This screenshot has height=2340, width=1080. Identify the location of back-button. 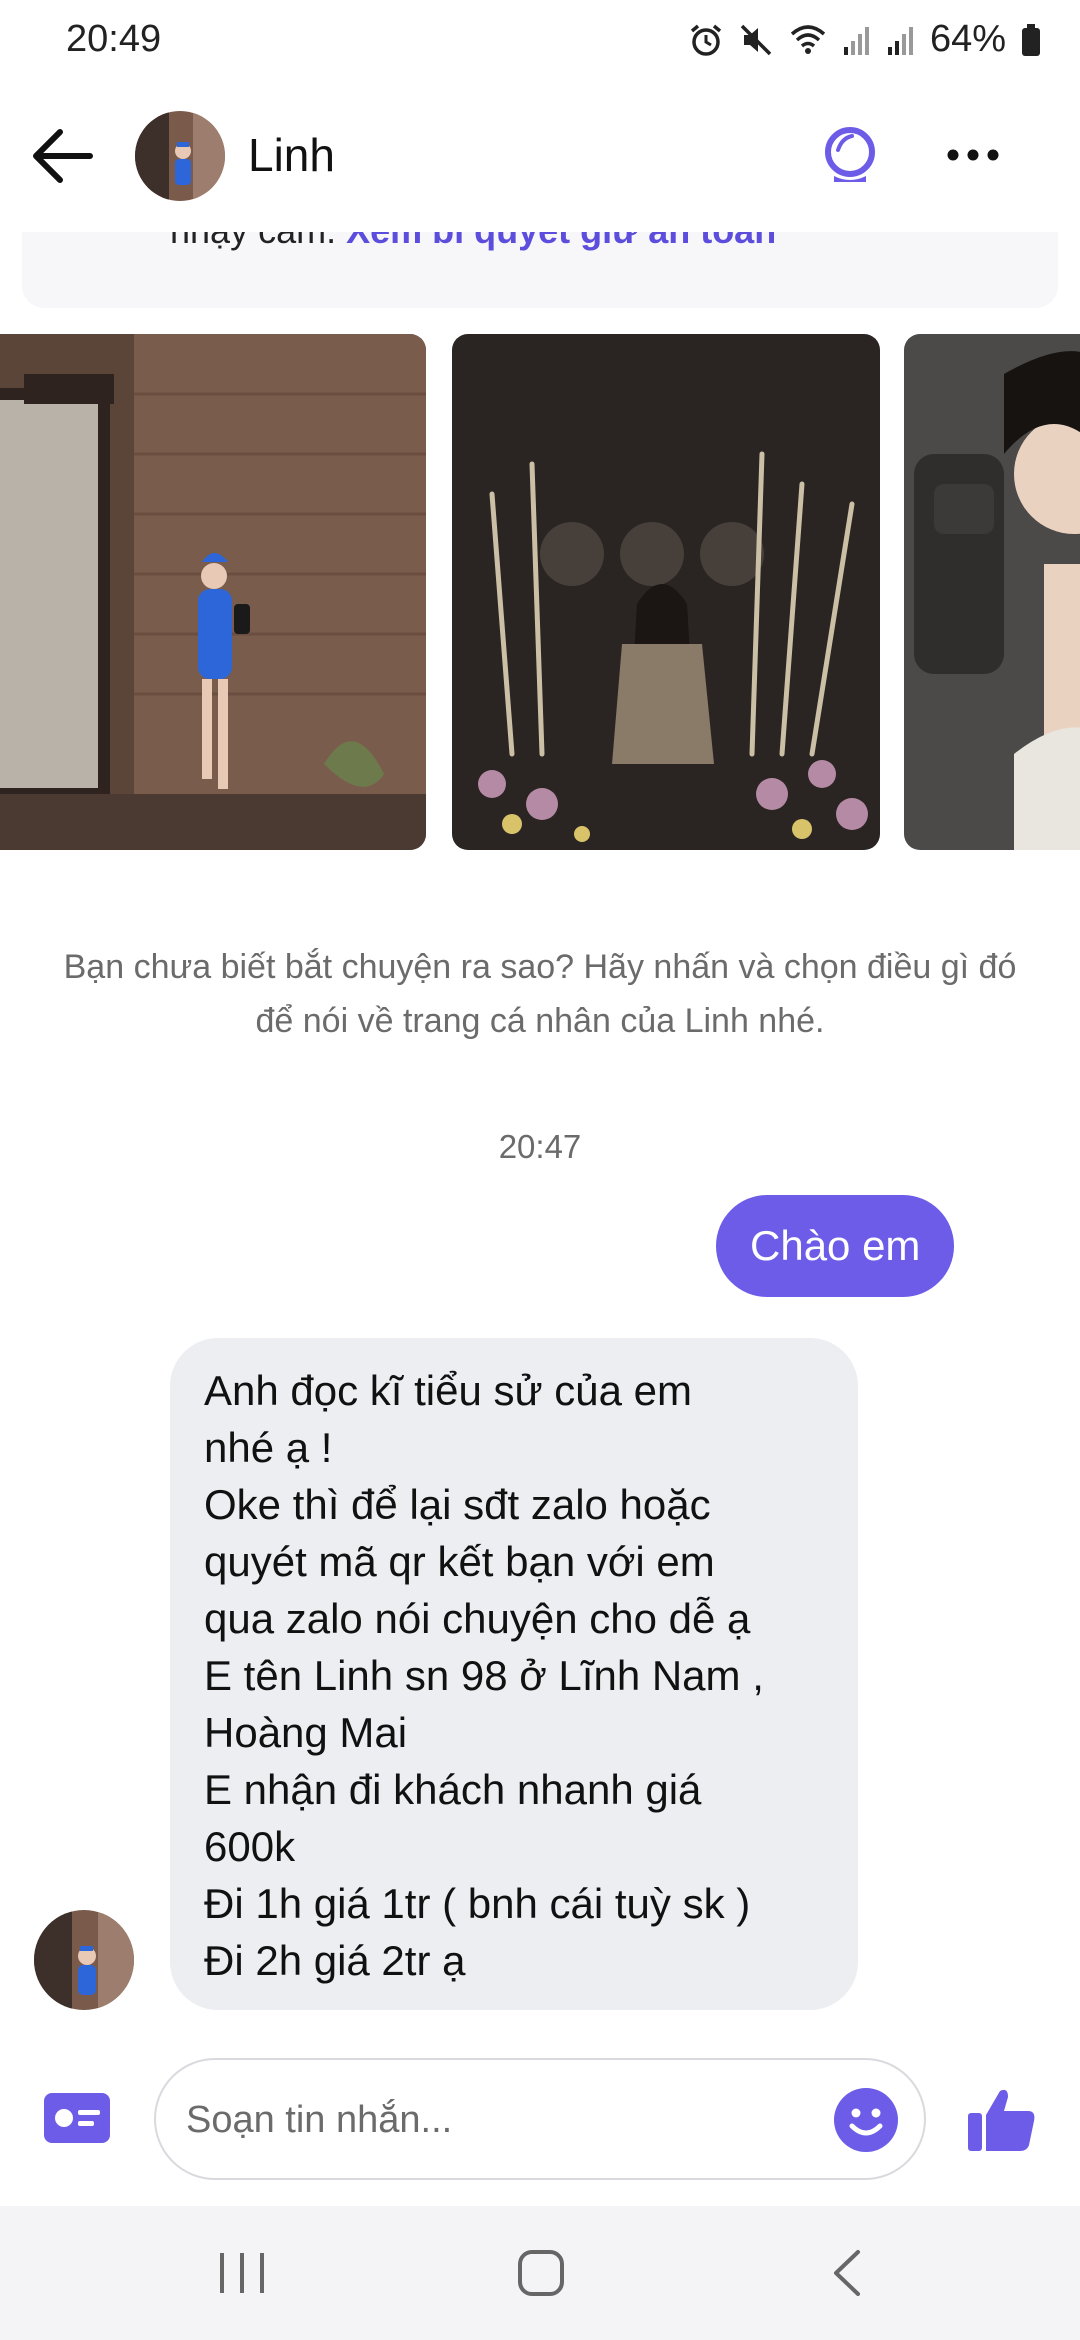
(63, 156).